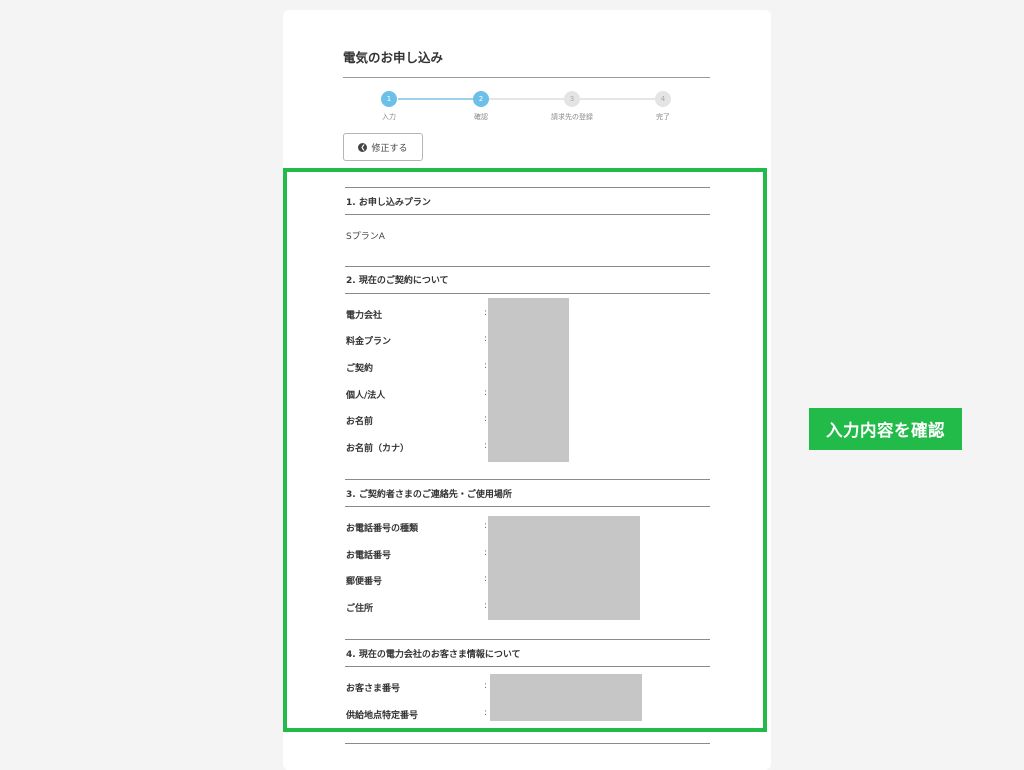 The width and height of the screenshot is (1024, 770). What do you see at coordinates (363, 147) in the screenshot?
I see `chevron-left-circle-icon: ❮` at bounding box center [363, 147].